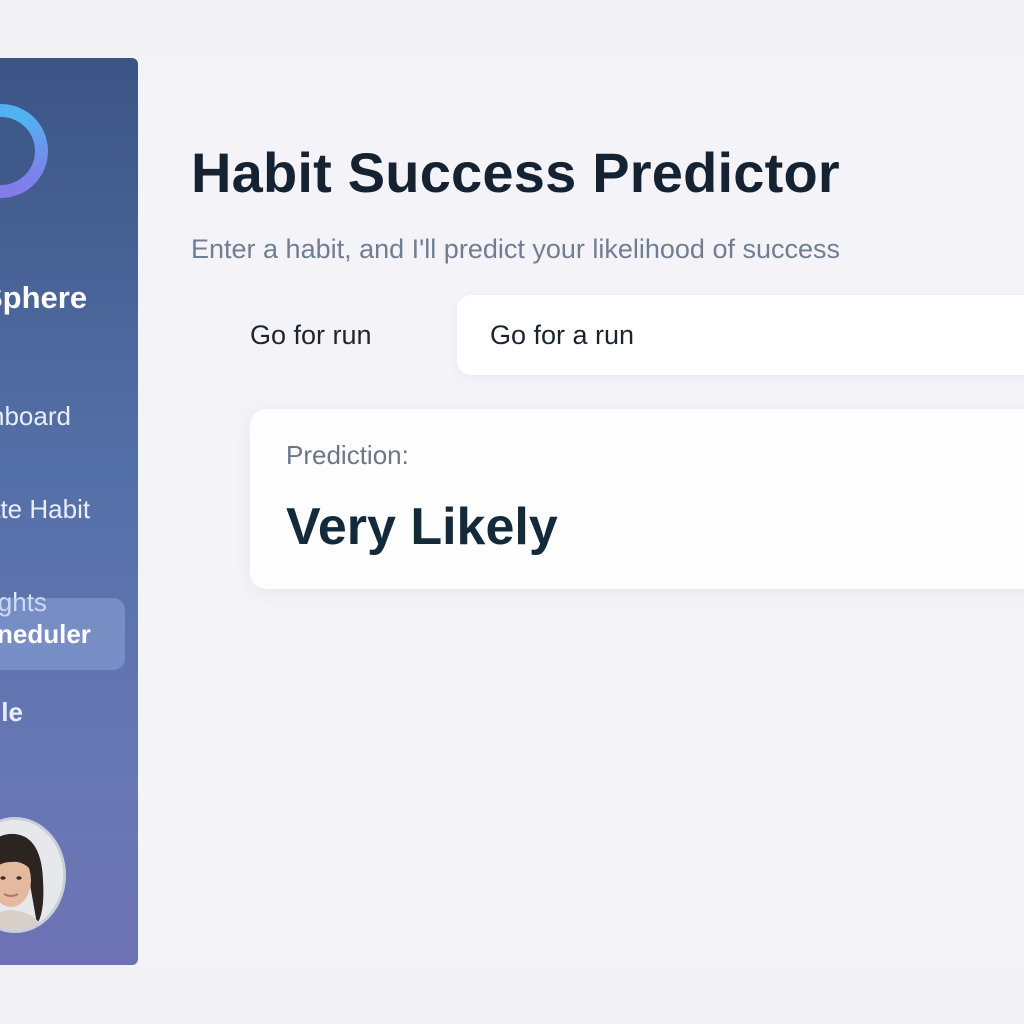 This screenshot has height=1024, width=1024. What do you see at coordinates (422, 527) in the screenshot?
I see `prediction-value: Very Likely` at bounding box center [422, 527].